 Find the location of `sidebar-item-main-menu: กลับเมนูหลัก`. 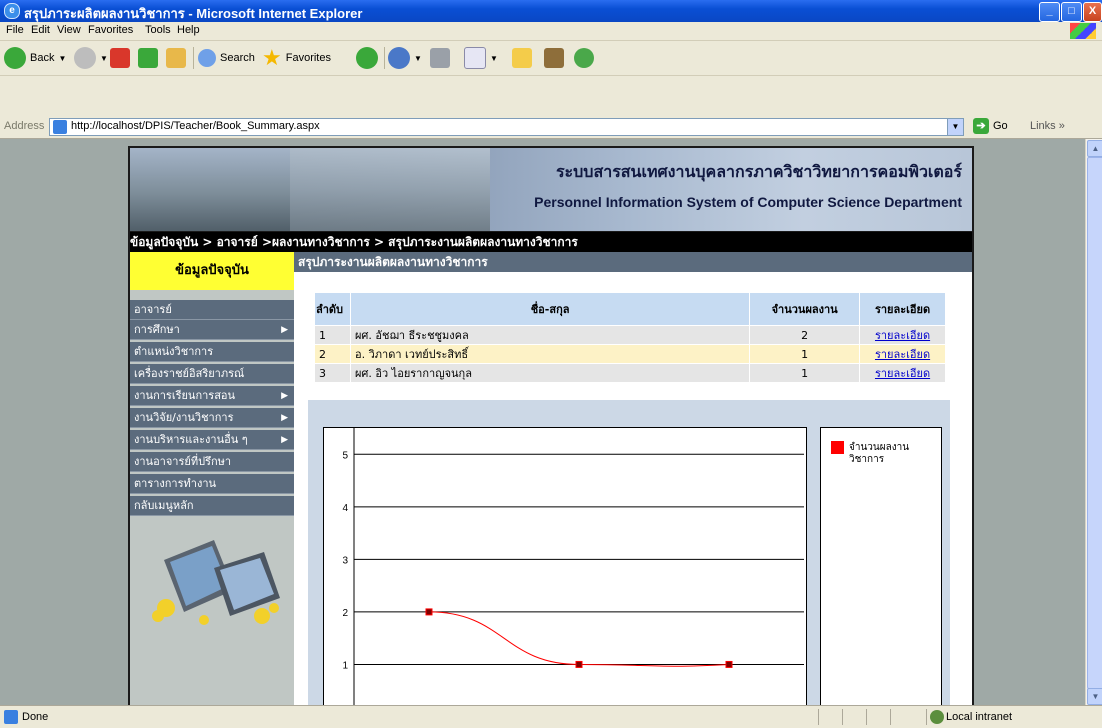

sidebar-item-main-menu: กลับเมนูหลัก is located at coordinates (212, 506).